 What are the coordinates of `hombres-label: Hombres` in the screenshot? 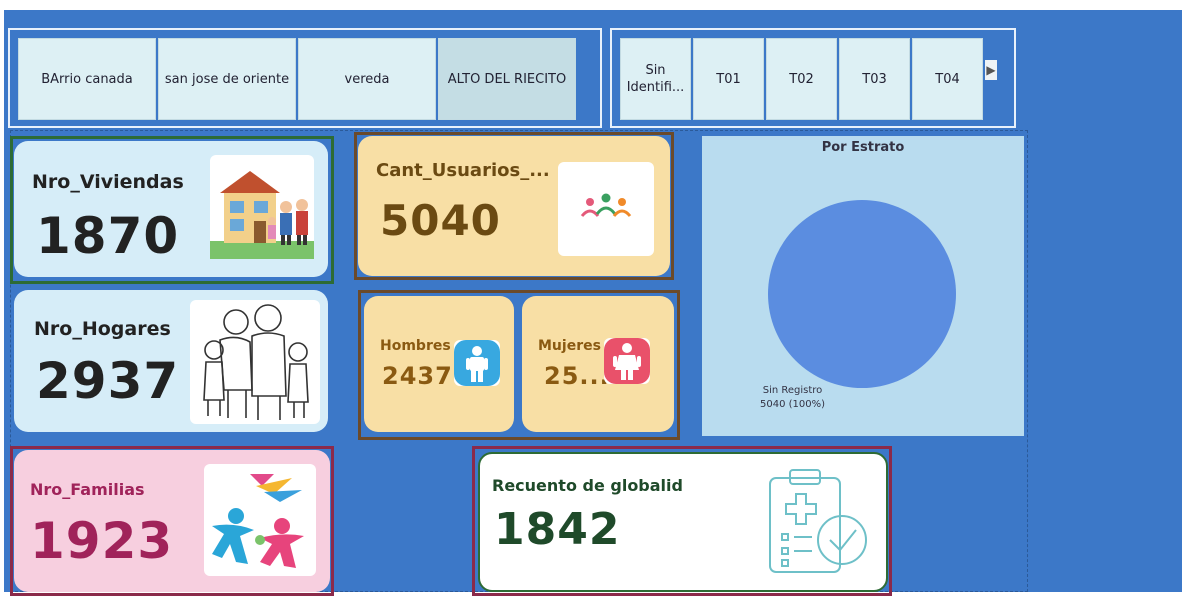 It's located at (415, 346).